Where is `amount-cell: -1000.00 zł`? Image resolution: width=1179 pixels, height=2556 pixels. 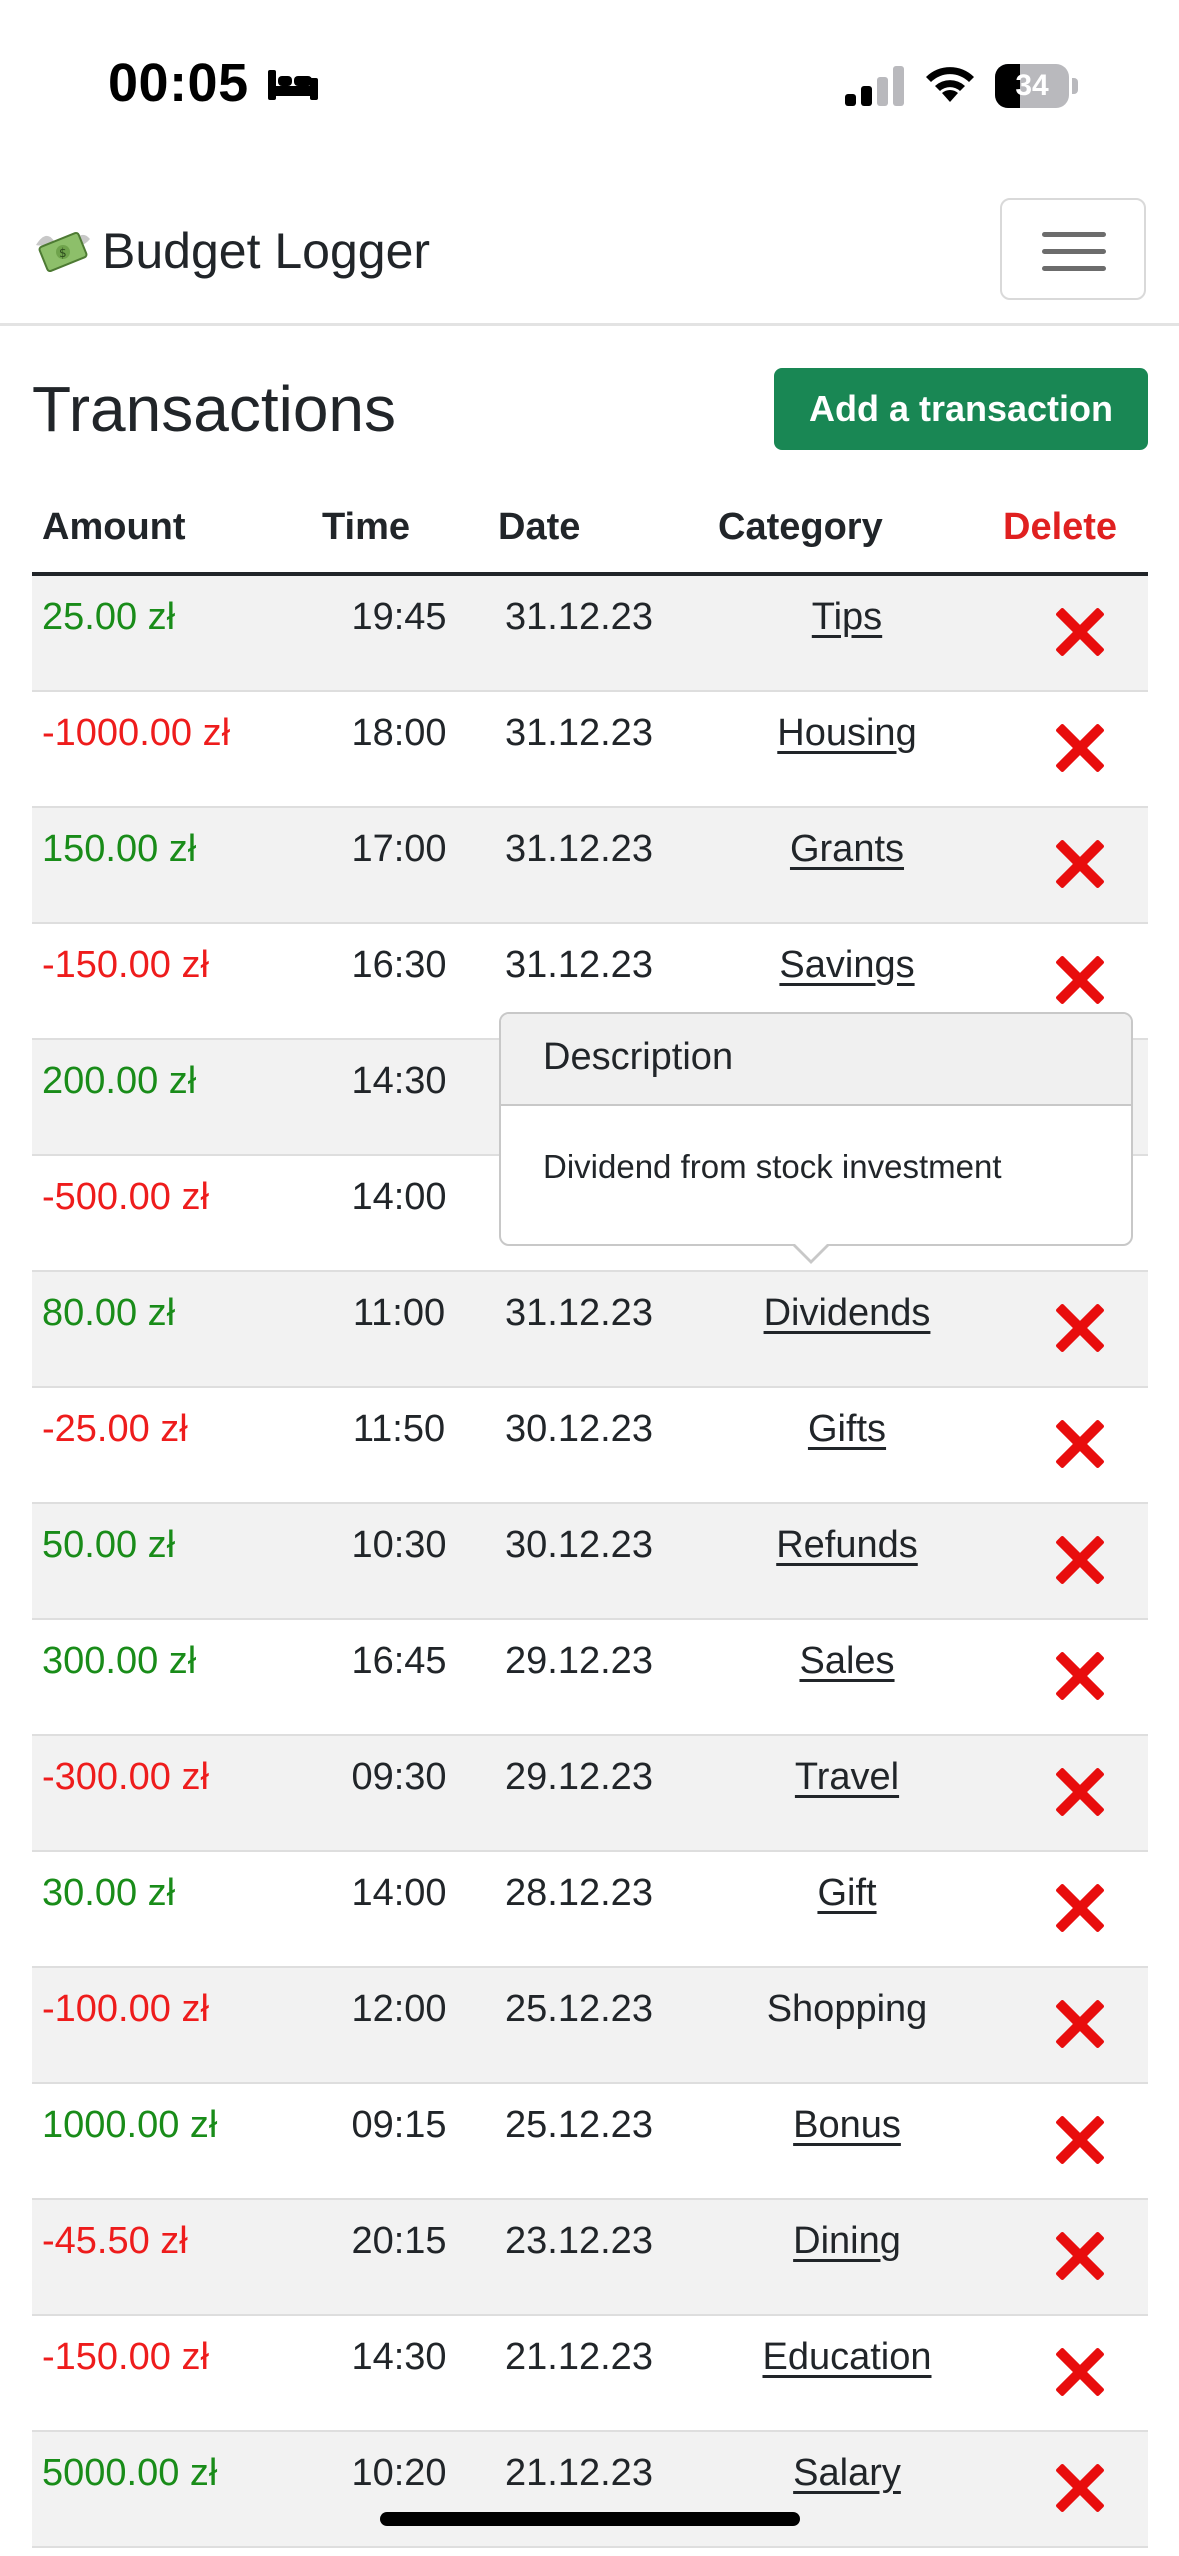
amount-cell: -1000.00 zł is located at coordinates (136, 733).